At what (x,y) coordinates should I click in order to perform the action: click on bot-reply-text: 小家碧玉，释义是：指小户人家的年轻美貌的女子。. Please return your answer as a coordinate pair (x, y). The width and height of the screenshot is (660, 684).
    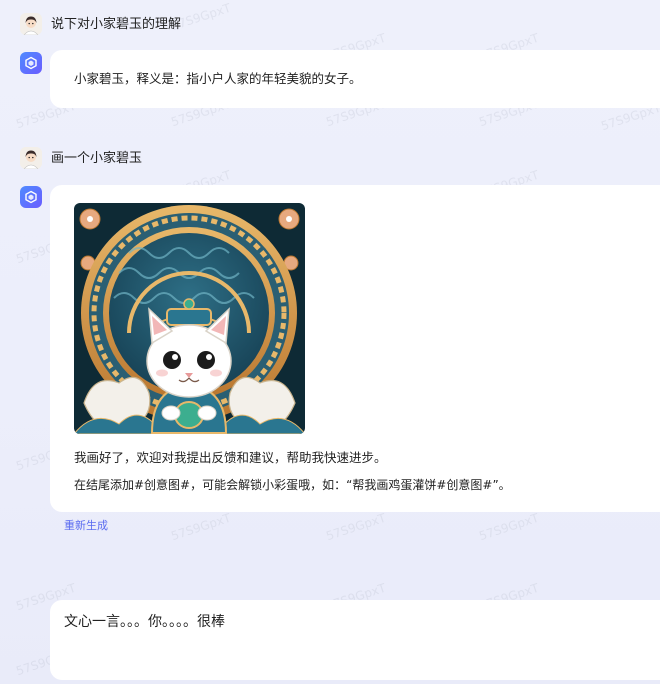
    Looking at the image, I should click on (218, 78).